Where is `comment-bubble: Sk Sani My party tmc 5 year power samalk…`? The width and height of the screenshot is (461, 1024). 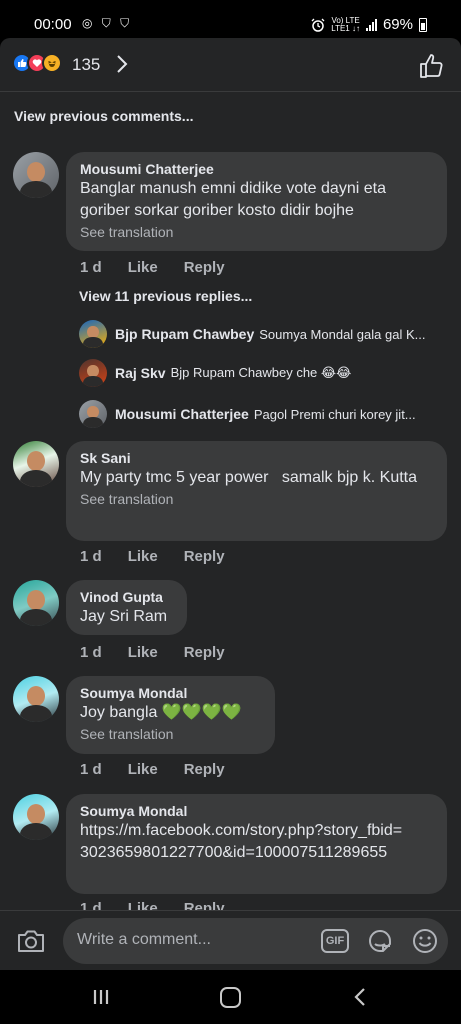 comment-bubble: Sk Sani My party tmc 5 year power samalk… is located at coordinates (256, 491).